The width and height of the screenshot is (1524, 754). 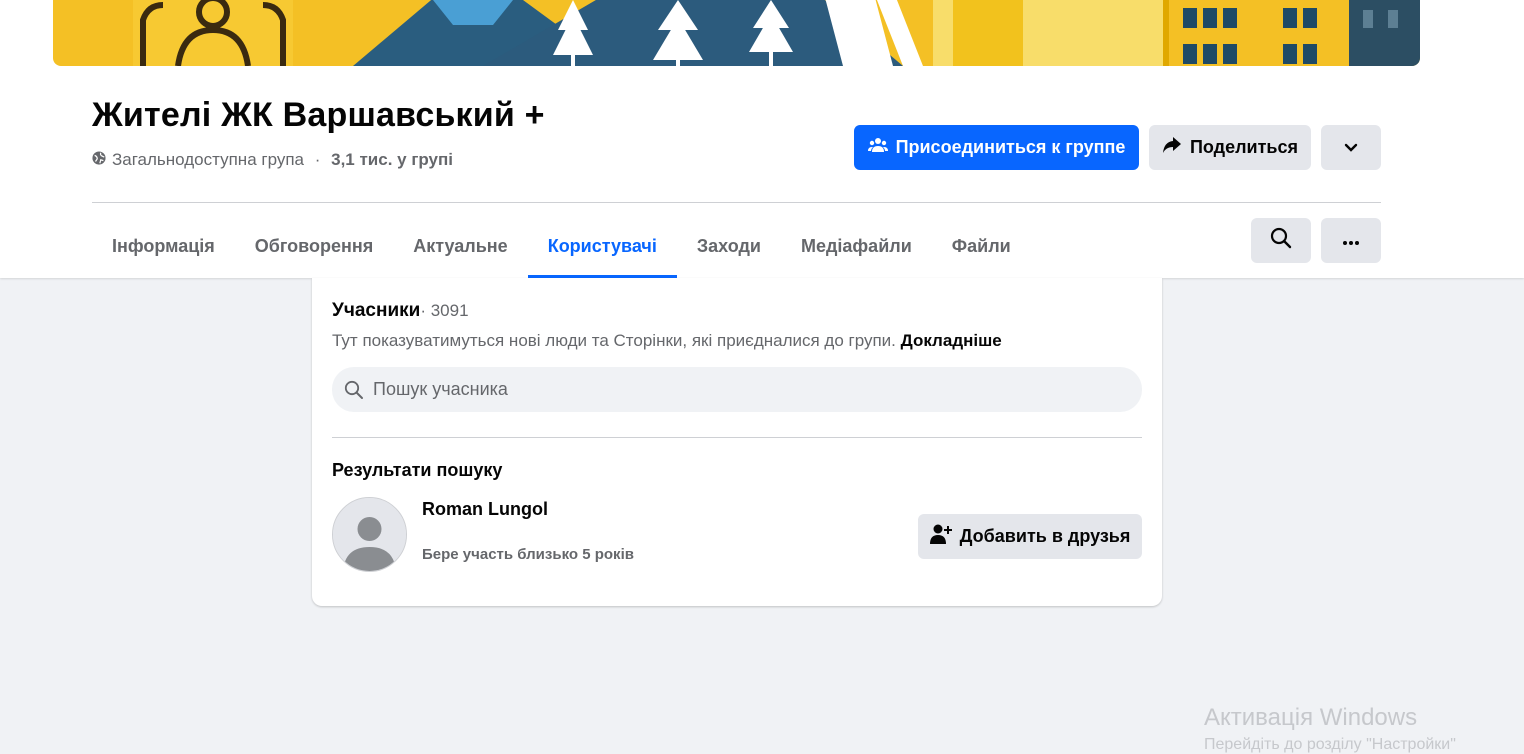 What do you see at coordinates (460, 248) in the screenshot?
I see `tab-featured: Актуальне` at bounding box center [460, 248].